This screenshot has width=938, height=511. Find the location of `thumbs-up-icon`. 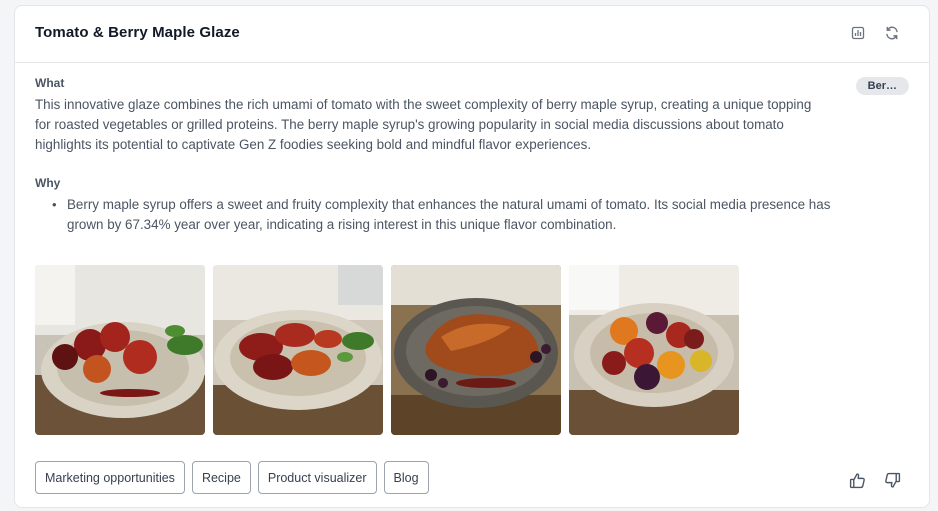

thumbs-up-icon is located at coordinates (858, 481).